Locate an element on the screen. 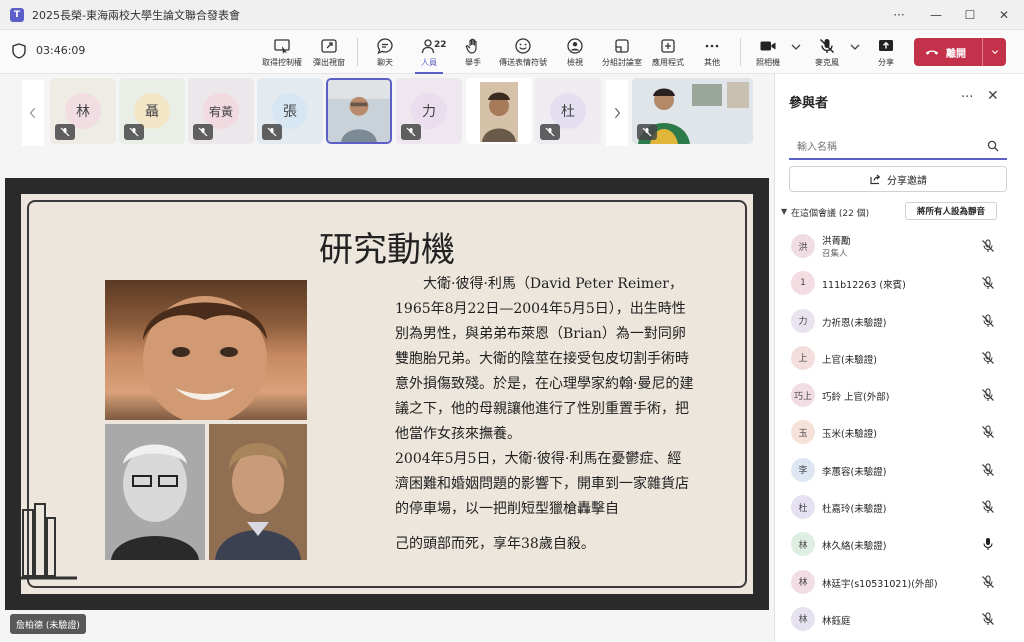 This screenshot has width=1024, height=642. emoji-icon is located at coordinates (523, 46).